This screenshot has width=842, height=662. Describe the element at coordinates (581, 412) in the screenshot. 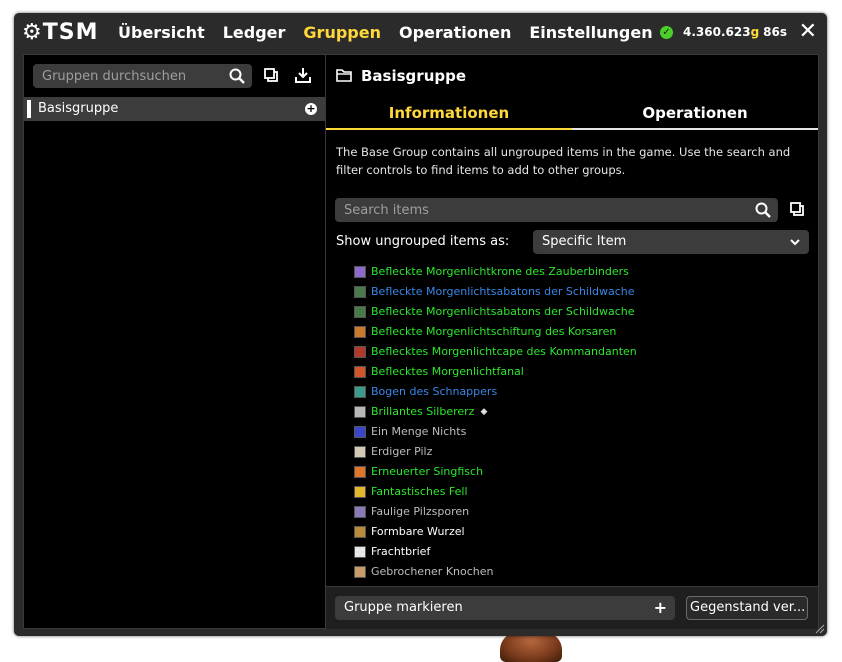

I see `list-item: Brillantes Silbererz ◆` at that location.